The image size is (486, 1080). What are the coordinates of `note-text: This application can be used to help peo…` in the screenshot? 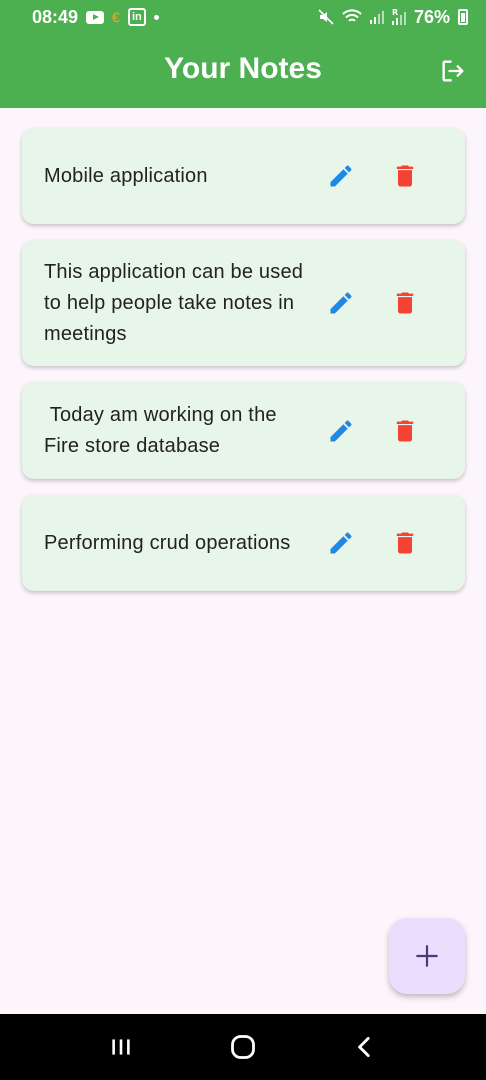 It's located at (176, 302).